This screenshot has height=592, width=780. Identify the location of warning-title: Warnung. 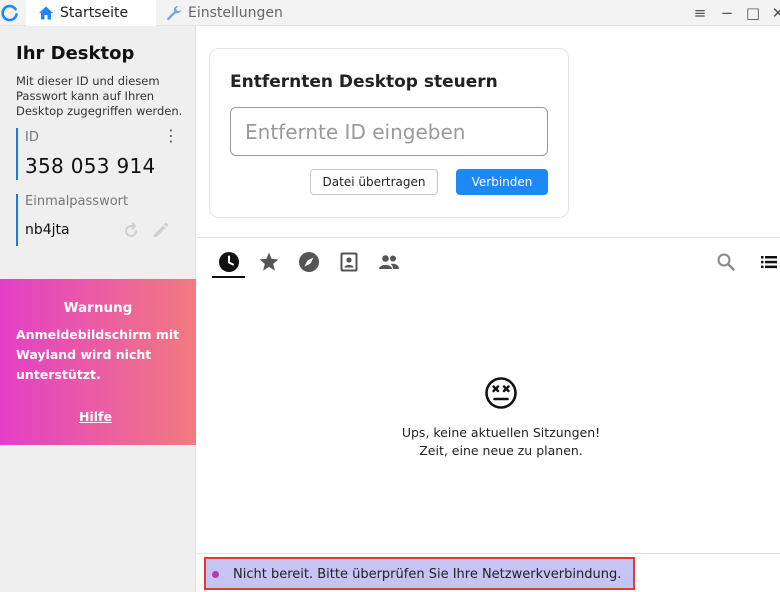
(98, 308).